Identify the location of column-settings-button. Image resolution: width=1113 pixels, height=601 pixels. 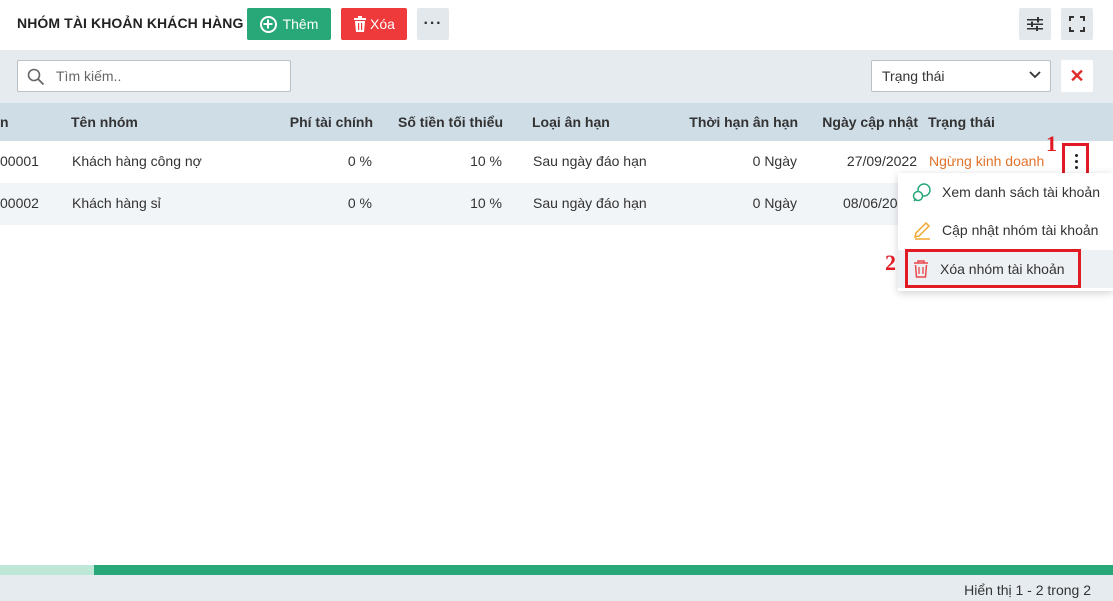
(1035, 24).